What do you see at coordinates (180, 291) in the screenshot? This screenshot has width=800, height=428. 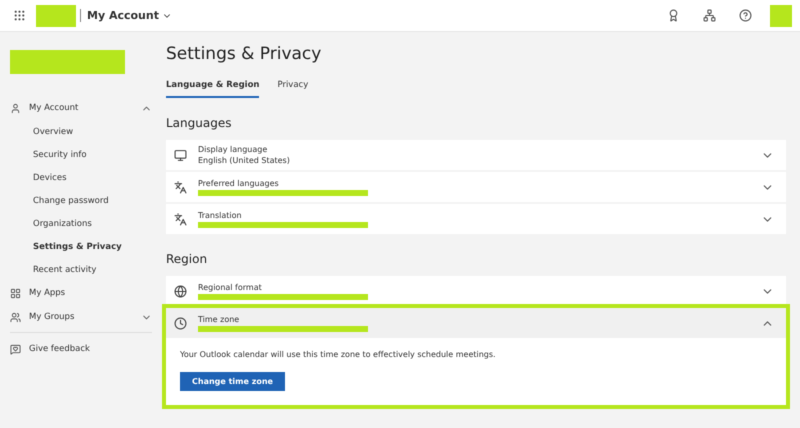 I see `globe-icon` at bounding box center [180, 291].